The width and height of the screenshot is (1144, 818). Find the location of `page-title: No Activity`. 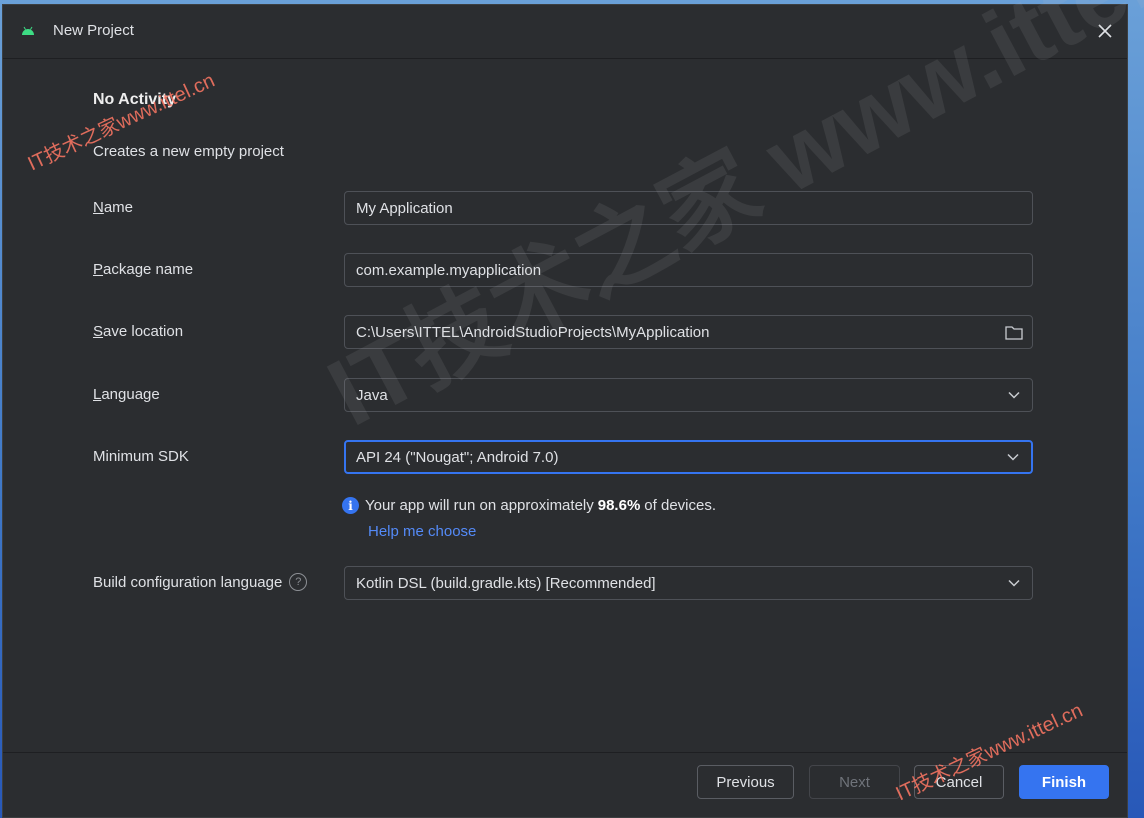

page-title: No Activity is located at coordinates (134, 99).